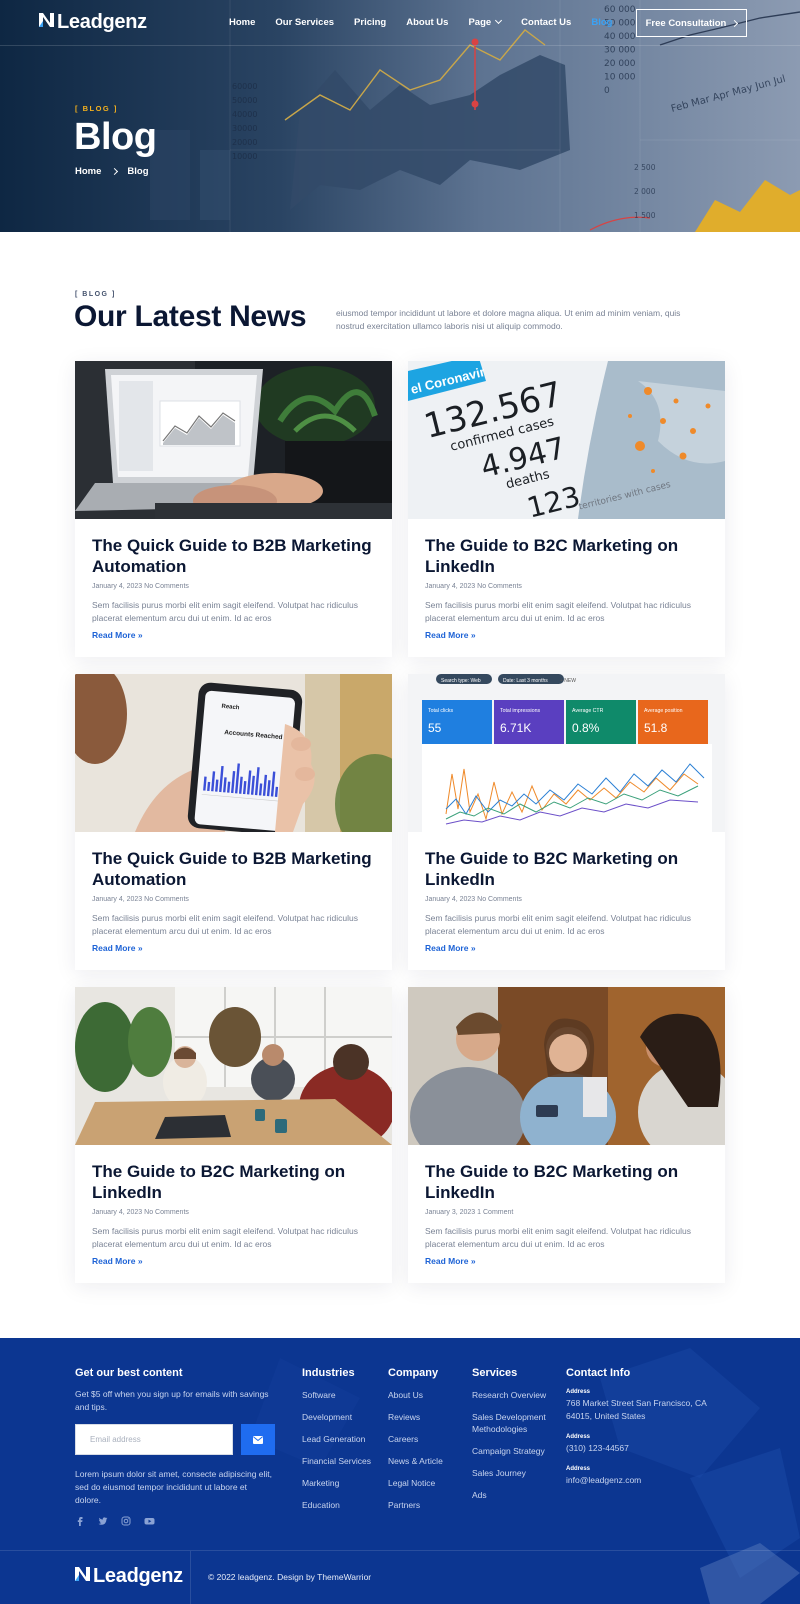  What do you see at coordinates (336, 1483) in the screenshot?
I see `footer-link: Marketing` at bounding box center [336, 1483].